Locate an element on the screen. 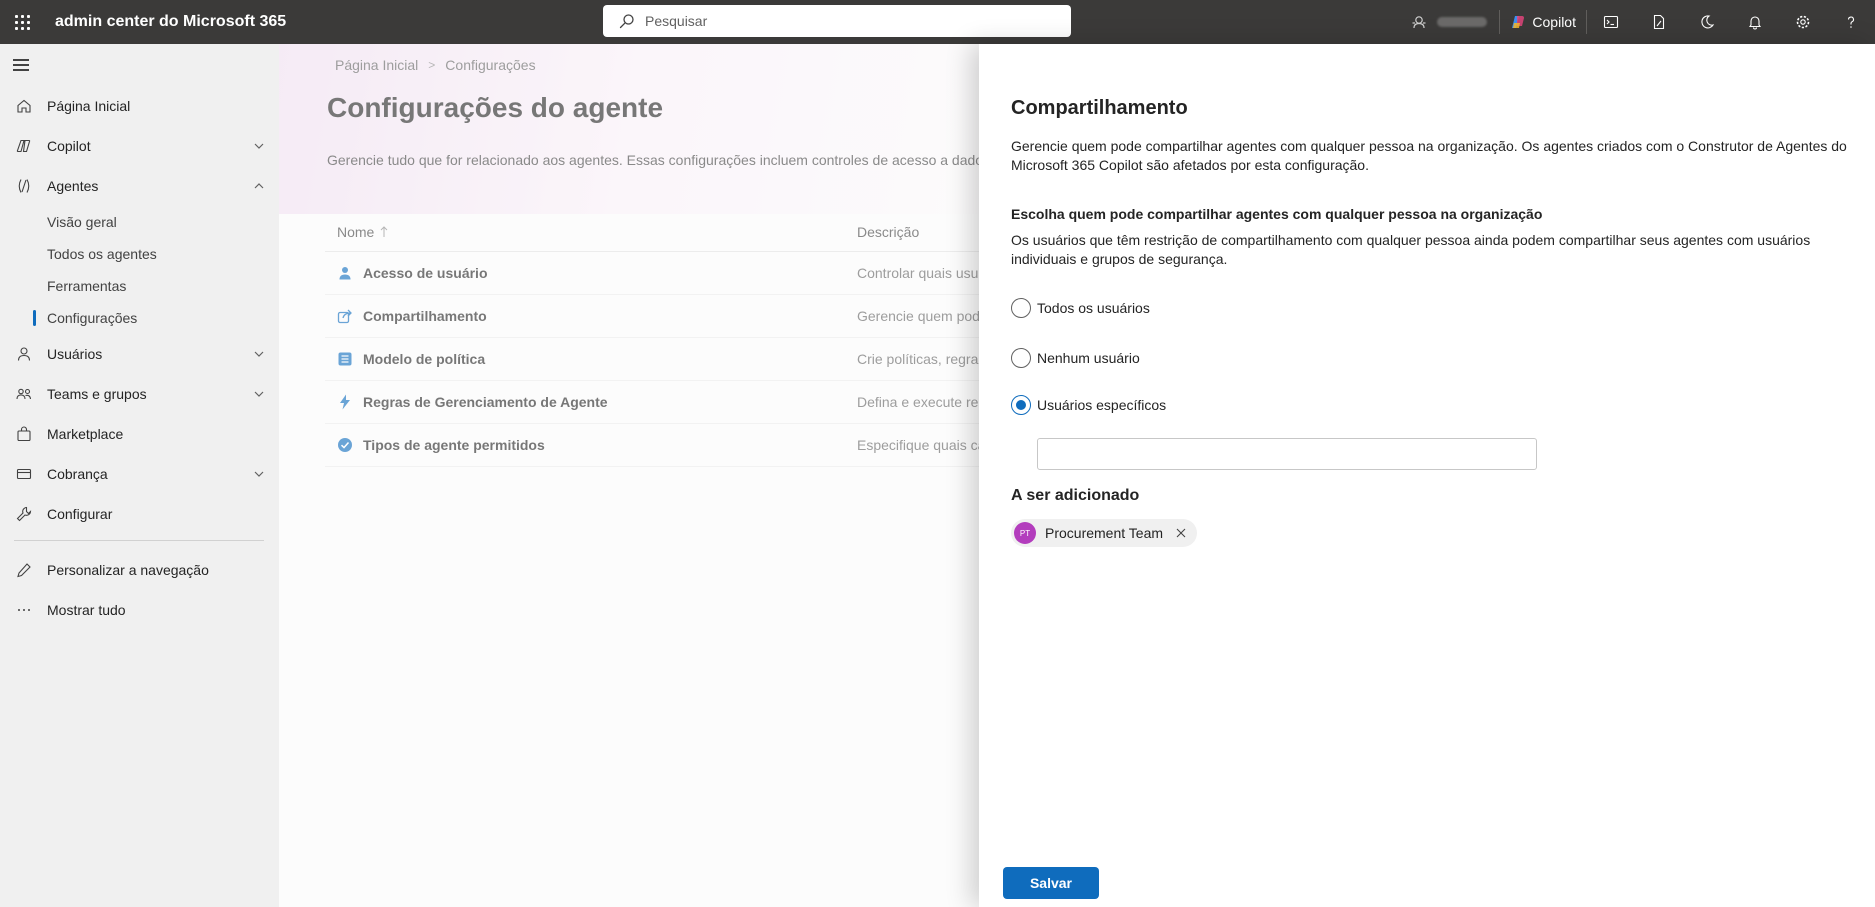  row-name: Modelo de política is located at coordinates (424, 359).